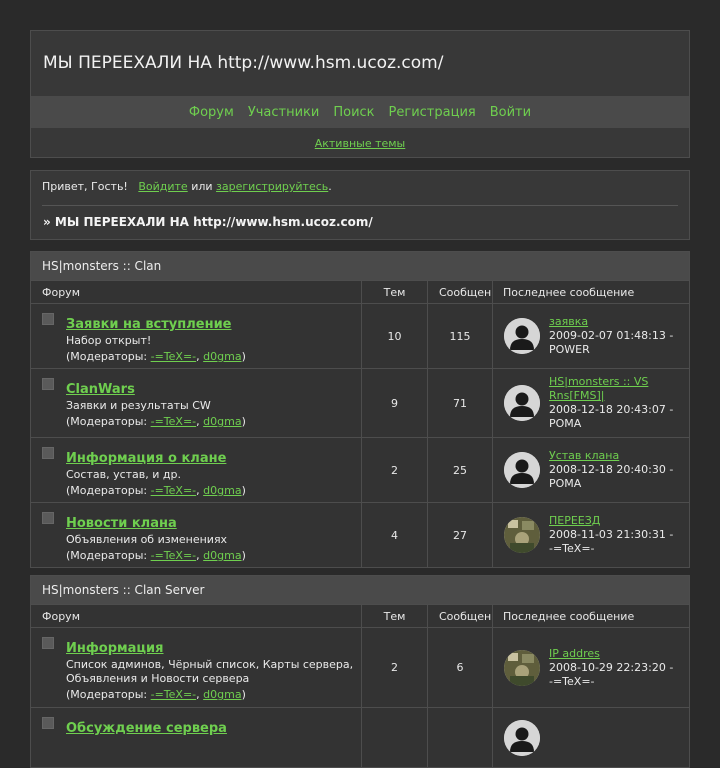 The height and width of the screenshot is (768, 720). Describe the element at coordinates (395, 737) in the screenshot. I see `topics-count` at that location.